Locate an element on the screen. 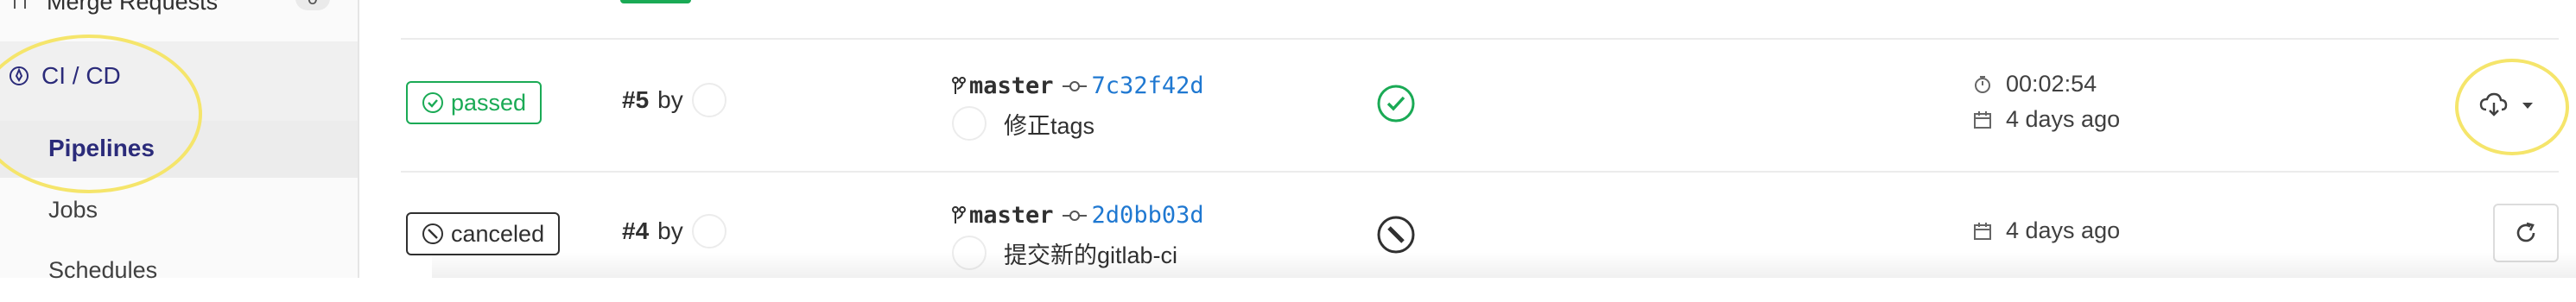 The height and width of the screenshot is (302, 2576). canceled-stage-icon is located at coordinates (1396, 235).